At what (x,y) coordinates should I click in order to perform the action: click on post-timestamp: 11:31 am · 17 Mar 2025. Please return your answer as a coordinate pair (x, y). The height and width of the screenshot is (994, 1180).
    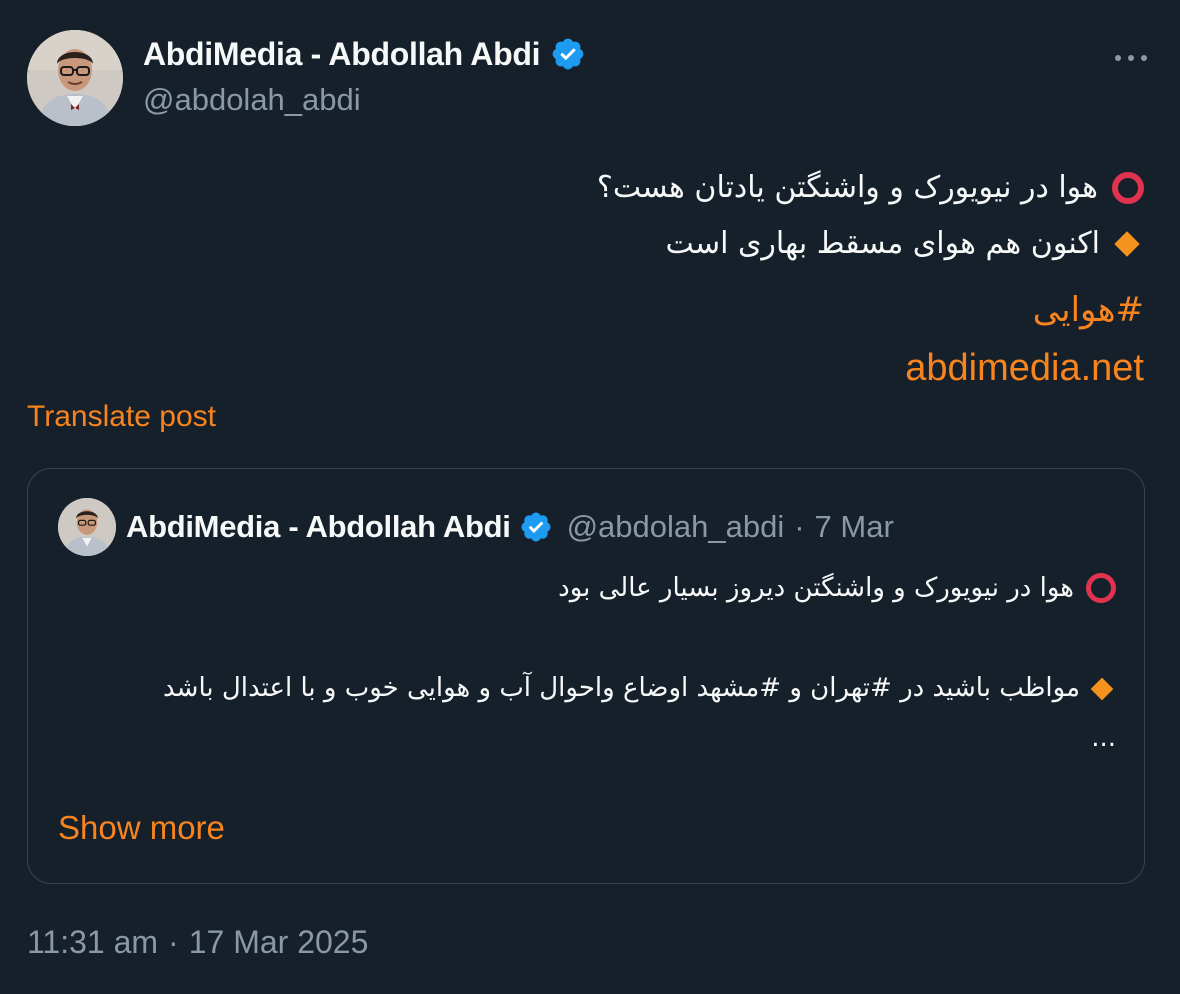
    Looking at the image, I should click on (197, 942).